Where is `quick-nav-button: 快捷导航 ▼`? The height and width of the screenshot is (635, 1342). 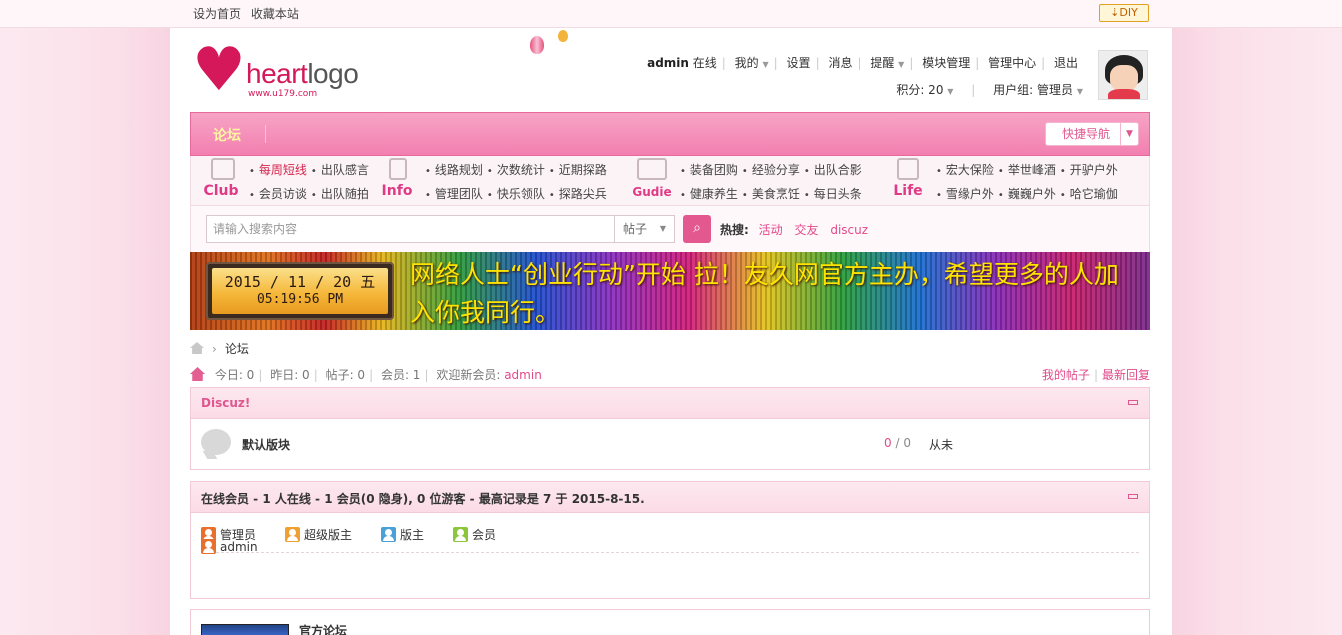 quick-nav-button: 快捷导航 ▼ is located at coordinates (1092, 134).